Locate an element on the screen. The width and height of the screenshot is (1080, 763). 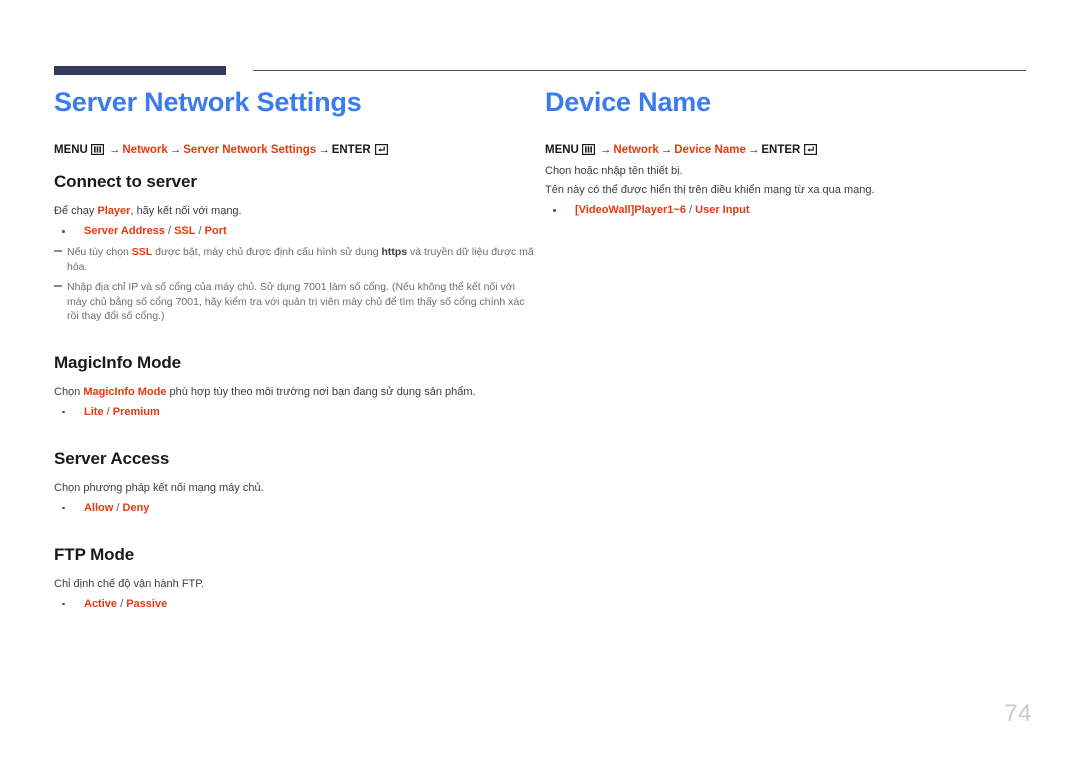
header-rule-thin-line is located at coordinates (639, 70).